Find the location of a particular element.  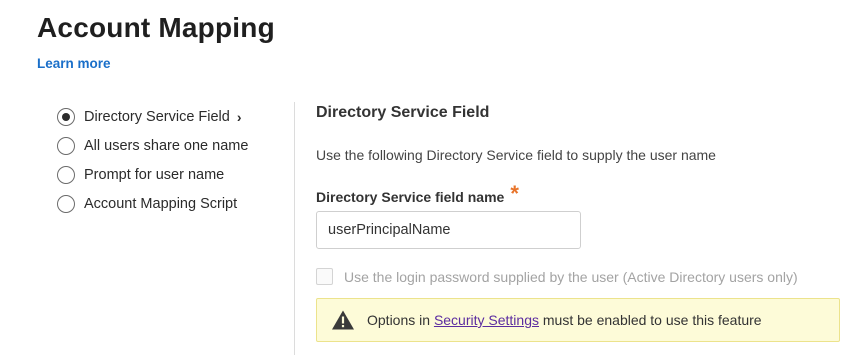

warning-suffix: must be enabled to use this feature is located at coordinates (652, 320).